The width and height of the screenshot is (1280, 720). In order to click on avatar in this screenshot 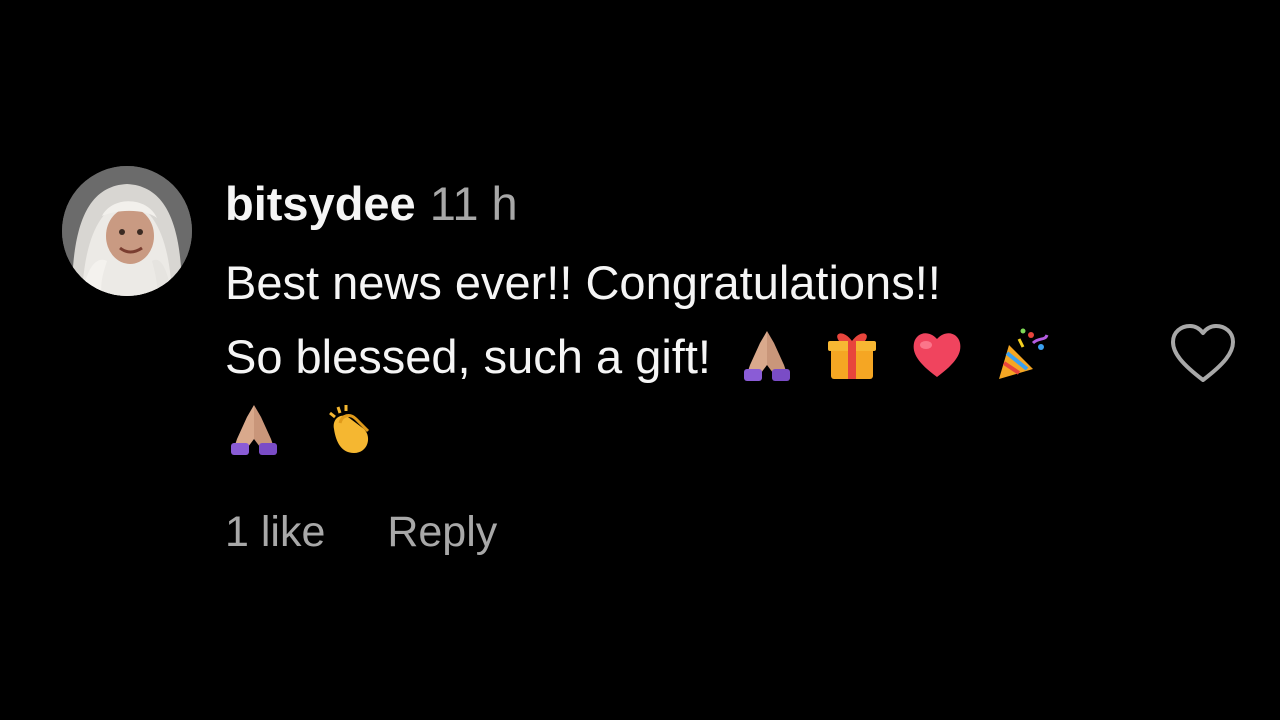, I will do `click(127, 231)`.